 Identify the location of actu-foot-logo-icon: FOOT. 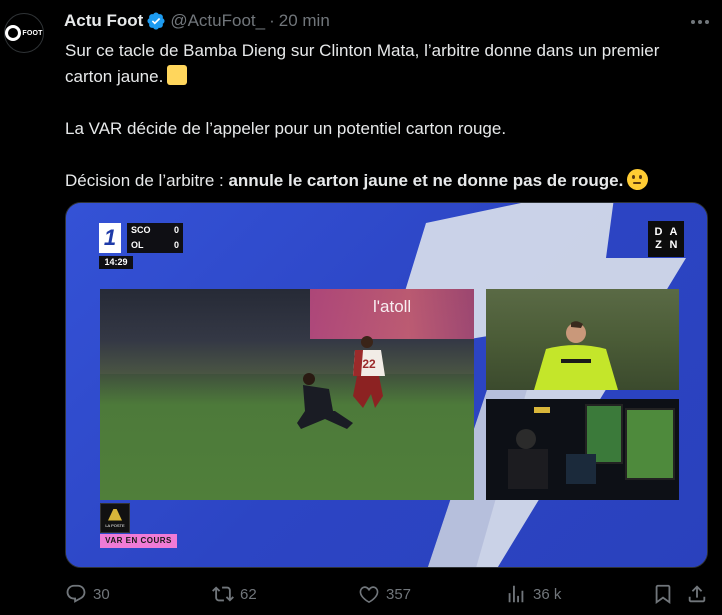
(23, 33).